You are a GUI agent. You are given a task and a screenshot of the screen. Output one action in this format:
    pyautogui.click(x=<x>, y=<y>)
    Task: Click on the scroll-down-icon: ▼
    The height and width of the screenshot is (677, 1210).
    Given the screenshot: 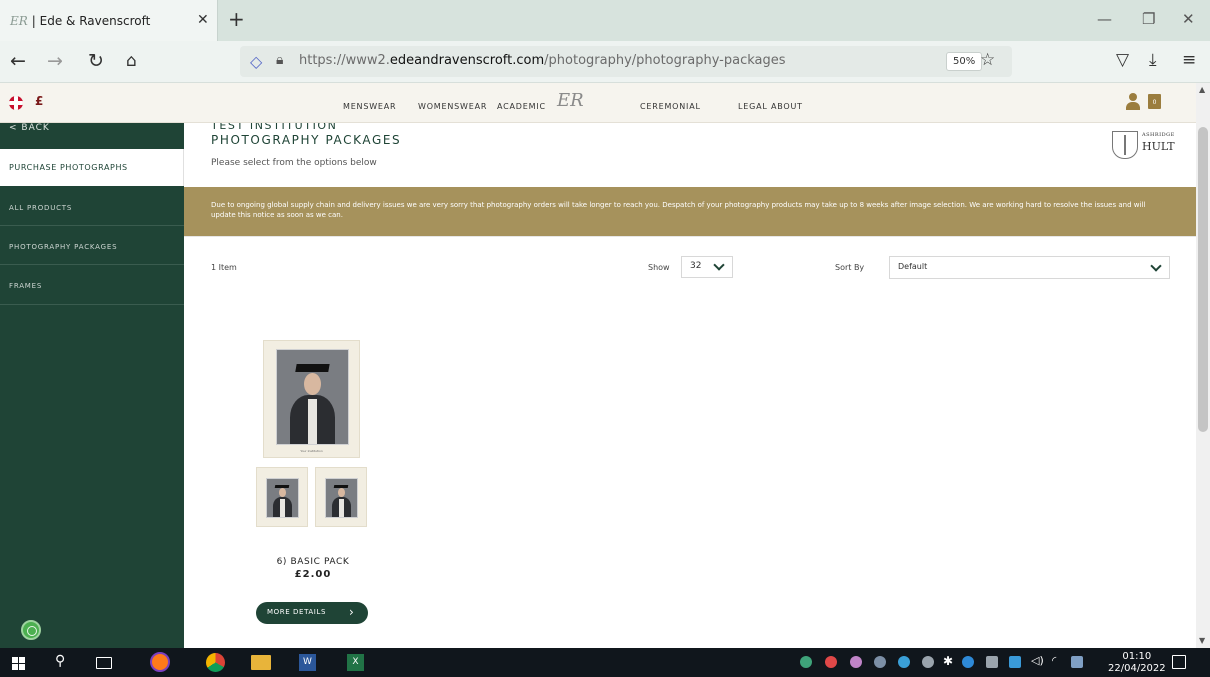 What is the action you would take?
    pyautogui.click(x=1202, y=640)
    